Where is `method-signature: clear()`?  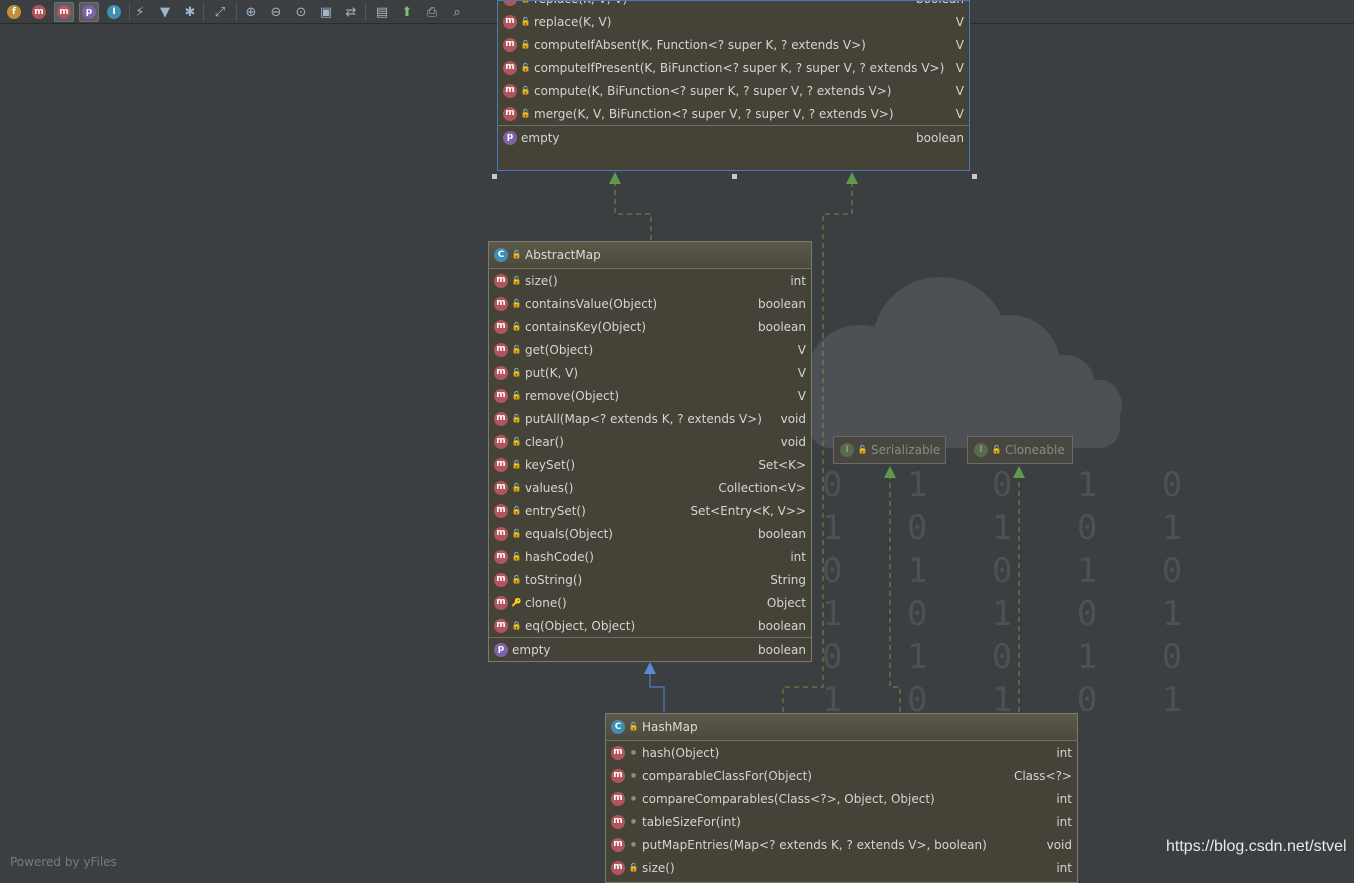
method-signature: clear() is located at coordinates (544, 441).